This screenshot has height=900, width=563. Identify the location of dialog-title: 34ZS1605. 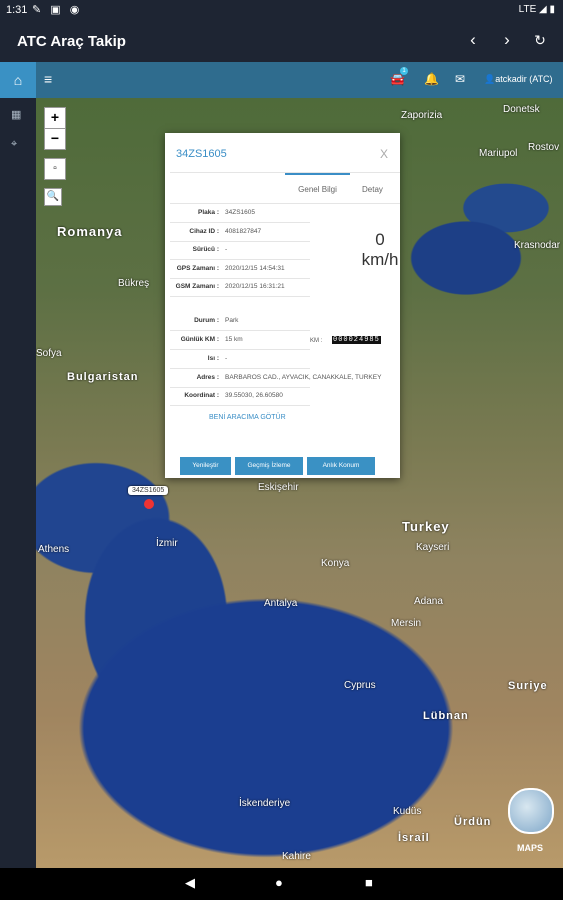
(201, 154).